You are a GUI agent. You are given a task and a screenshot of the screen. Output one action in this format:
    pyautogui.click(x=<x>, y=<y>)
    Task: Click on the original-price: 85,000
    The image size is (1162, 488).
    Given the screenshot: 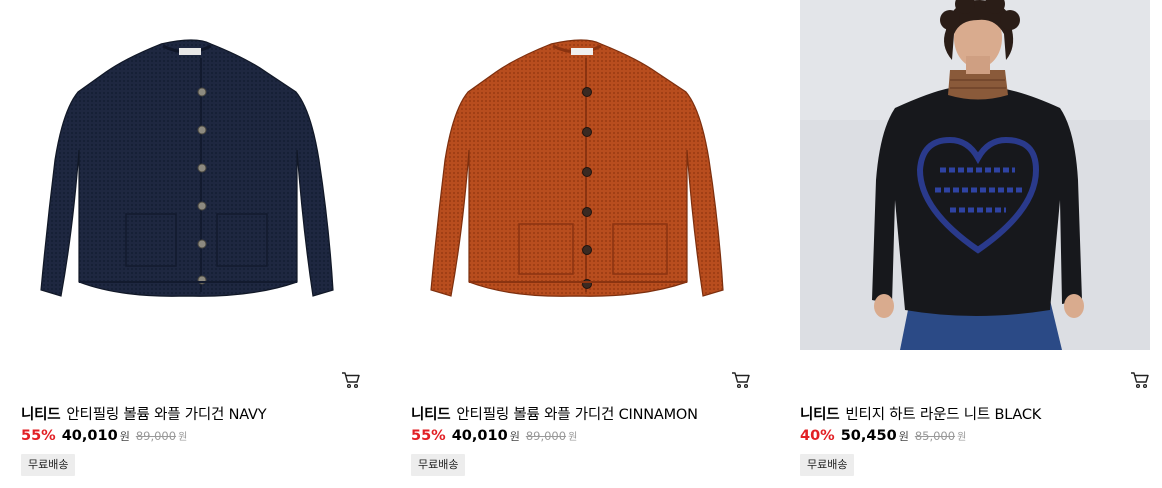 What is the action you would take?
    pyautogui.click(x=935, y=436)
    